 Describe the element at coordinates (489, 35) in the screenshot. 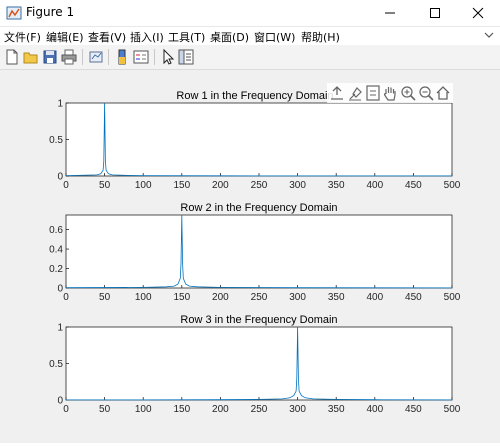

I see `menu-overflow-icon` at that location.